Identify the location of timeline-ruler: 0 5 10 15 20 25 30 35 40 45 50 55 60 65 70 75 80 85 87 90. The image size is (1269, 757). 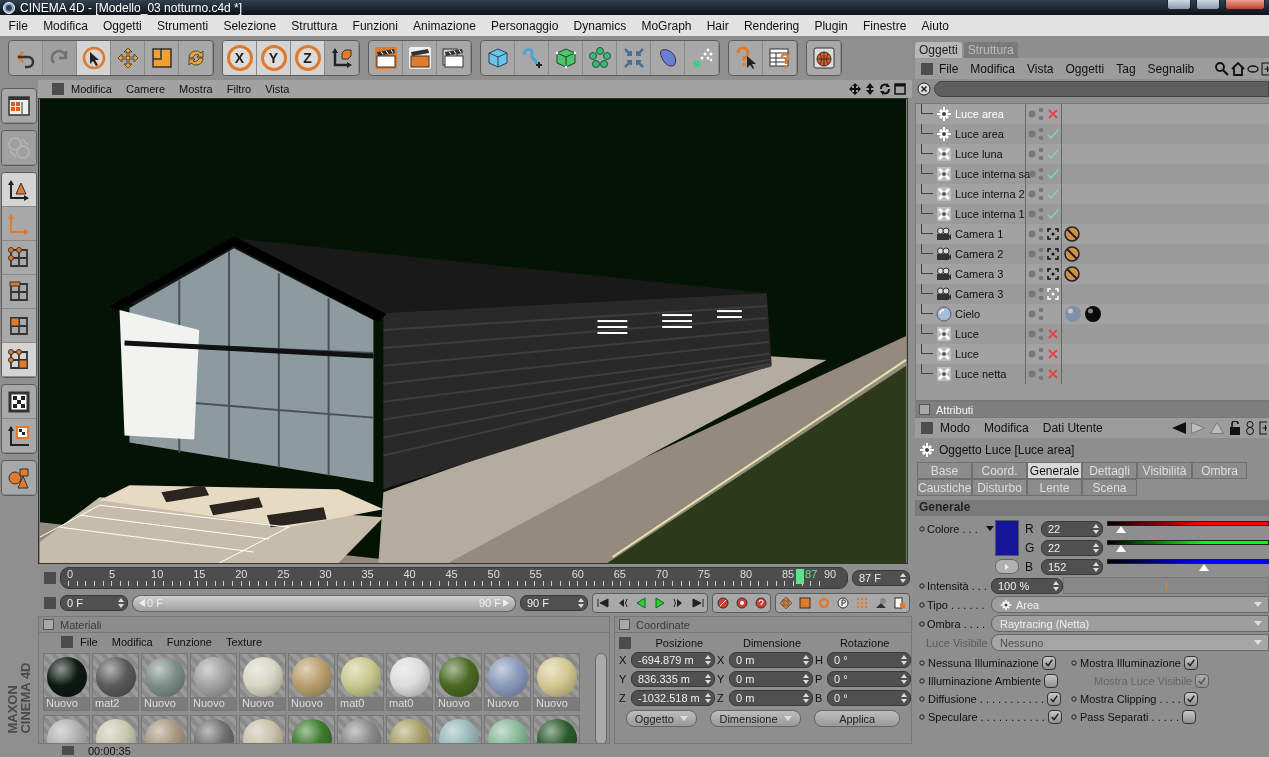
(454, 578).